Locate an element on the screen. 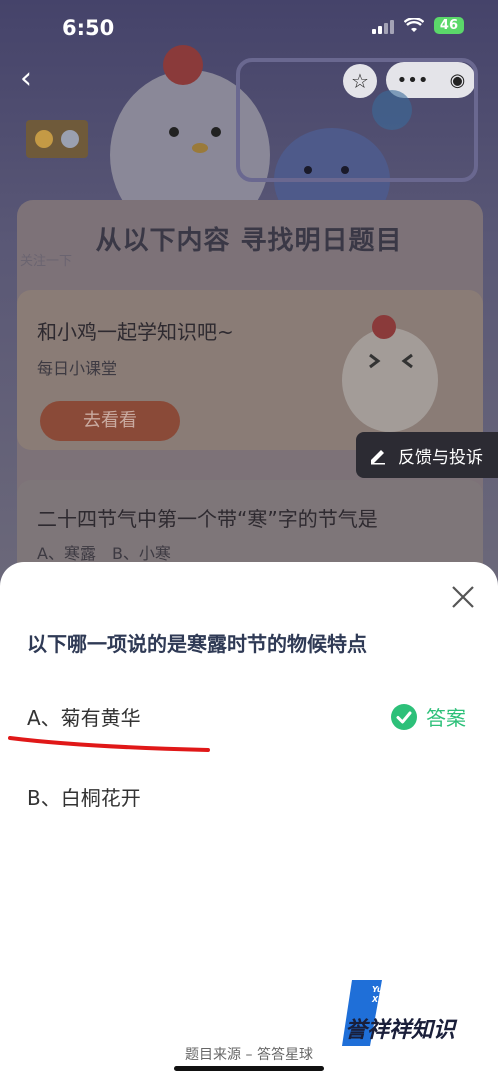 The image size is (498, 1080). signal-icon is located at coordinates (382, 26).